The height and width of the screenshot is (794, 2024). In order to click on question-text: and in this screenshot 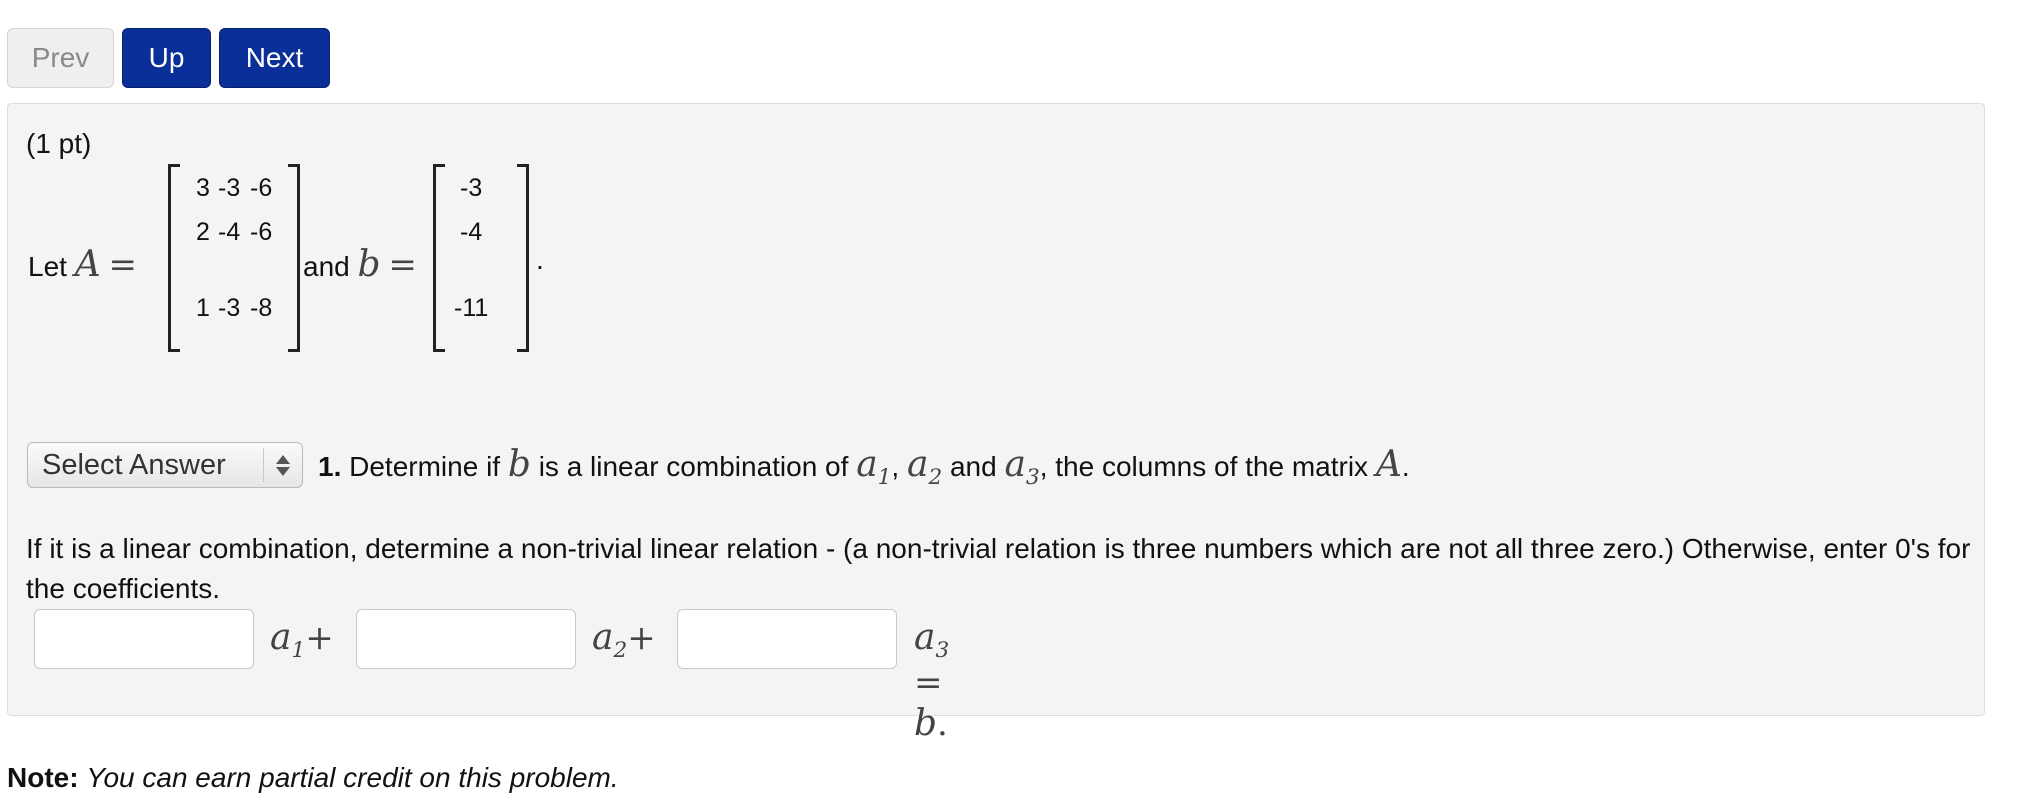, I will do `click(973, 466)`.